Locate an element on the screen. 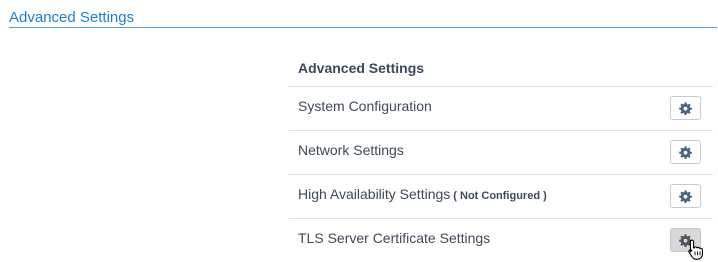  tls-server-certificate-settings-label: TLS Server Certificate Settings is located at coordinates (394, 238).